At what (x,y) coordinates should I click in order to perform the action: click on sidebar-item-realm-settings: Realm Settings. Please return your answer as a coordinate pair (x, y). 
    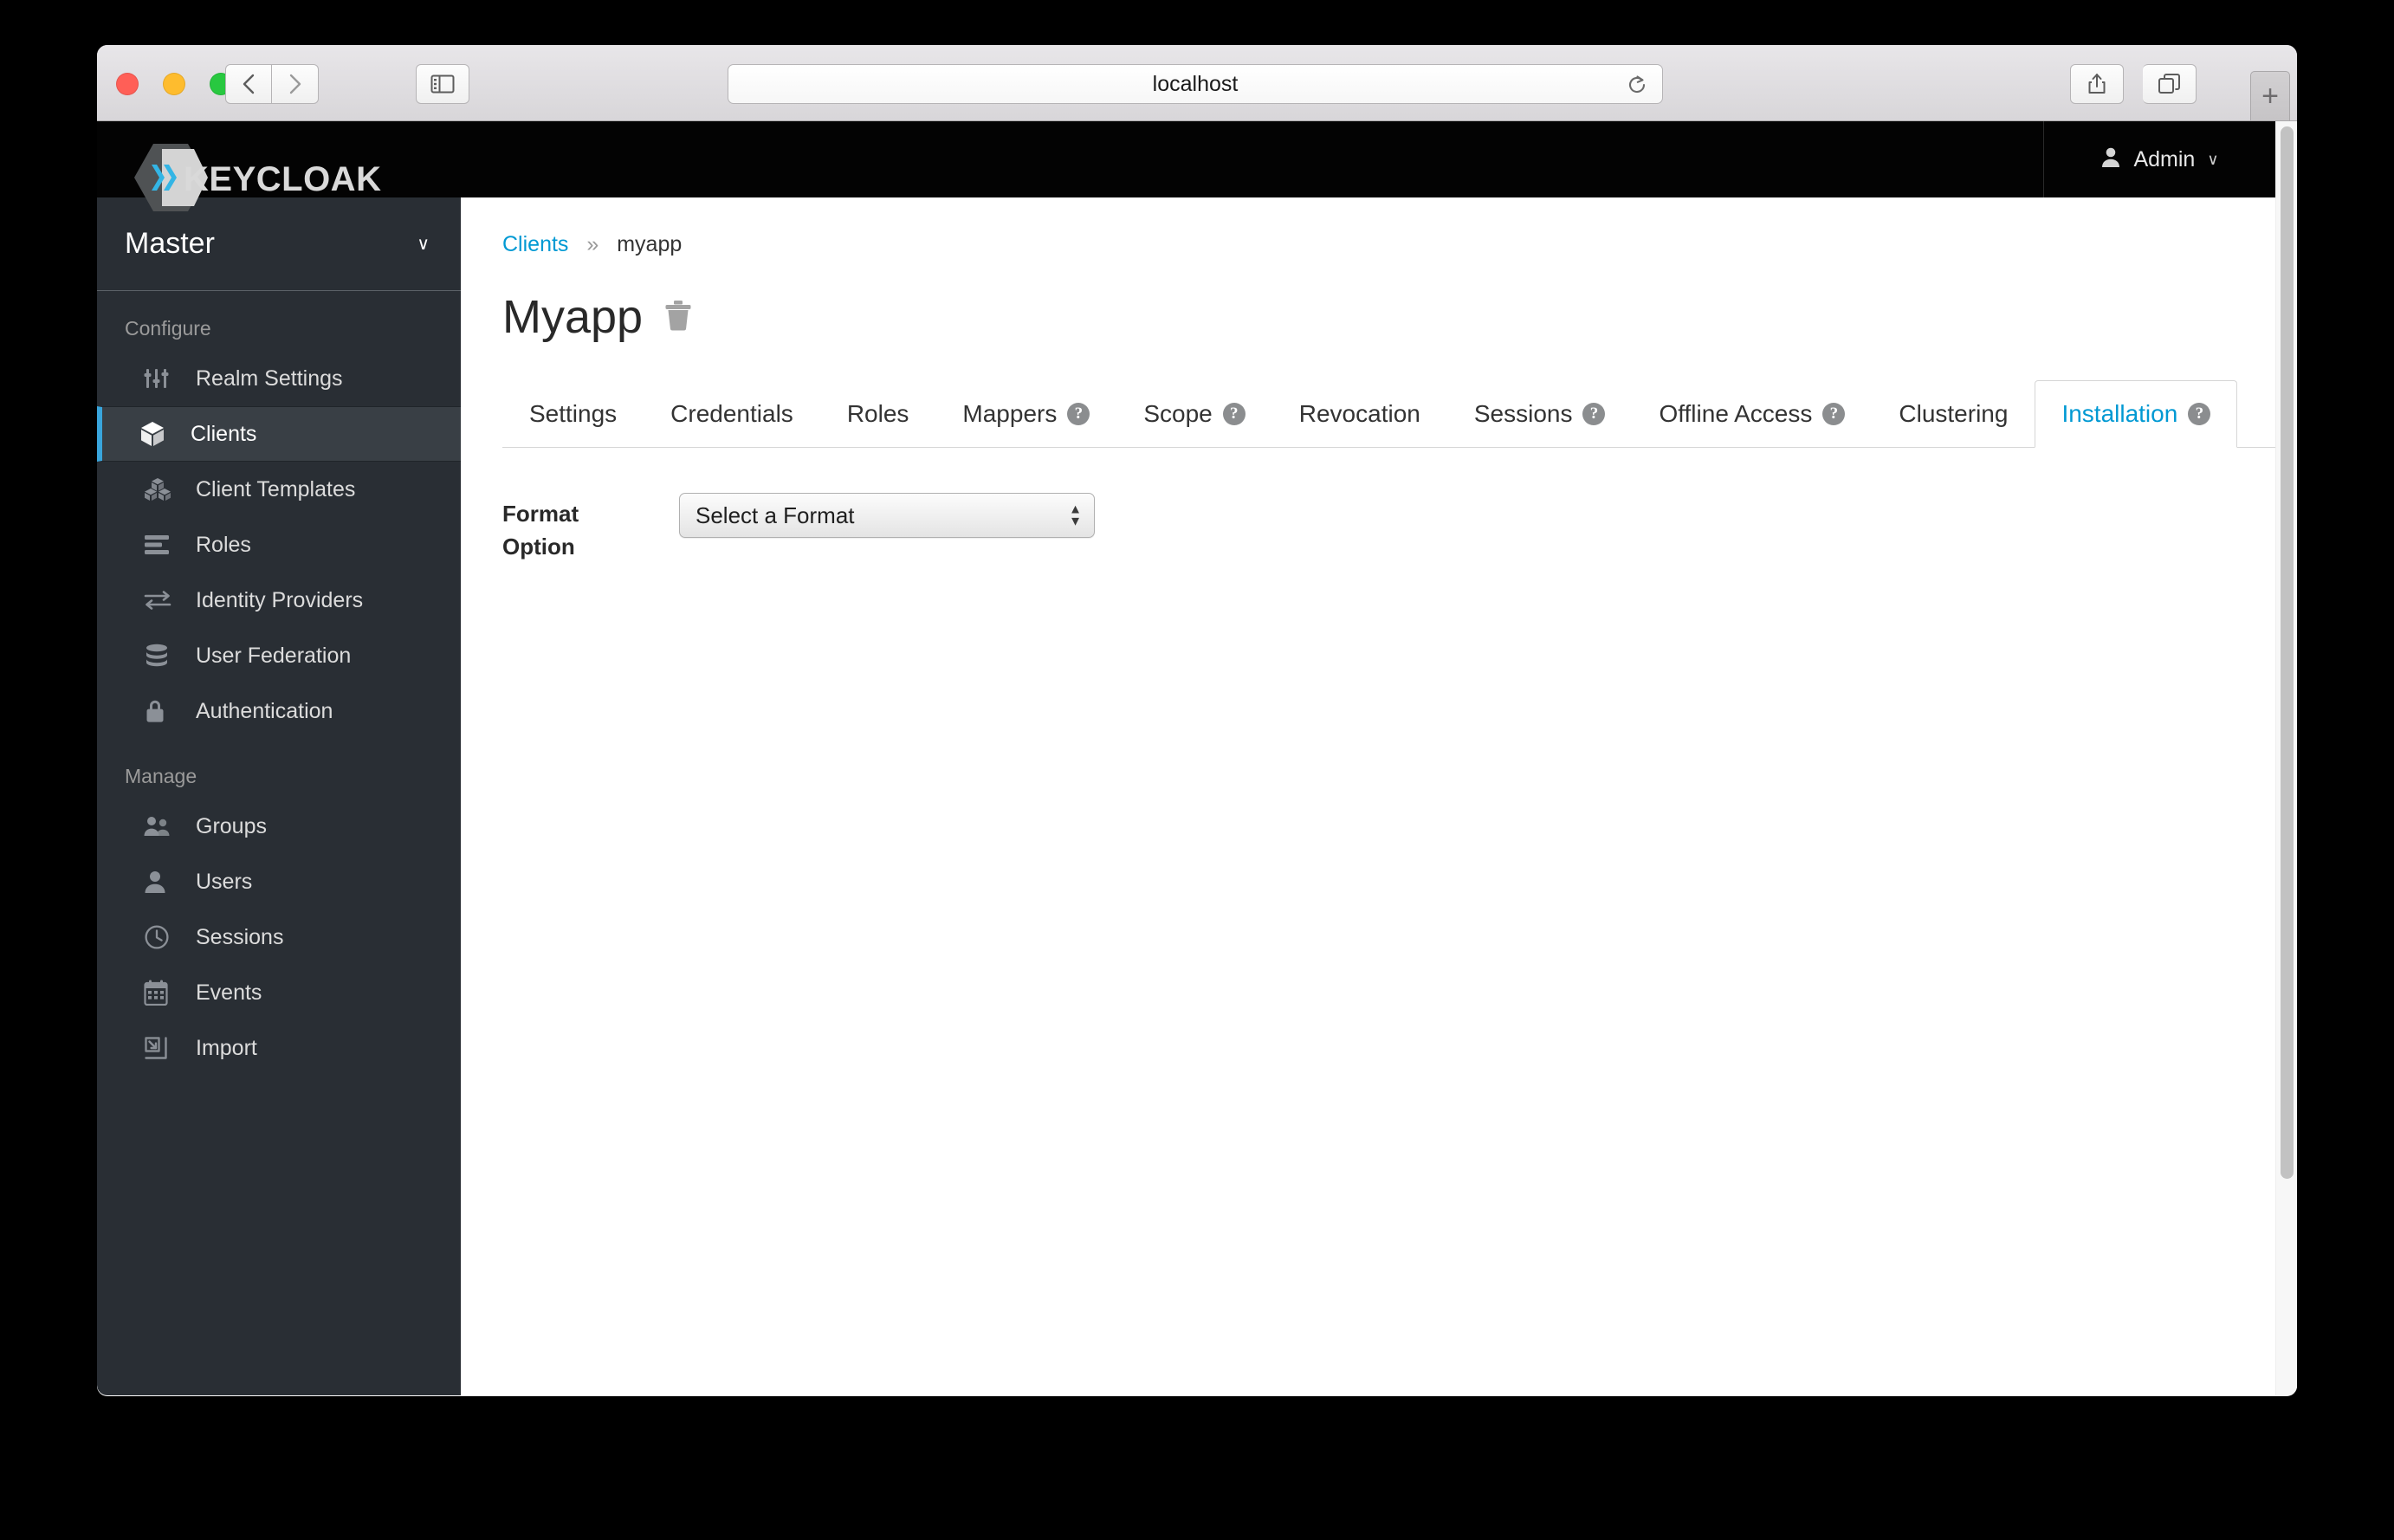
    Looking at the image, I should click on (279, 378).